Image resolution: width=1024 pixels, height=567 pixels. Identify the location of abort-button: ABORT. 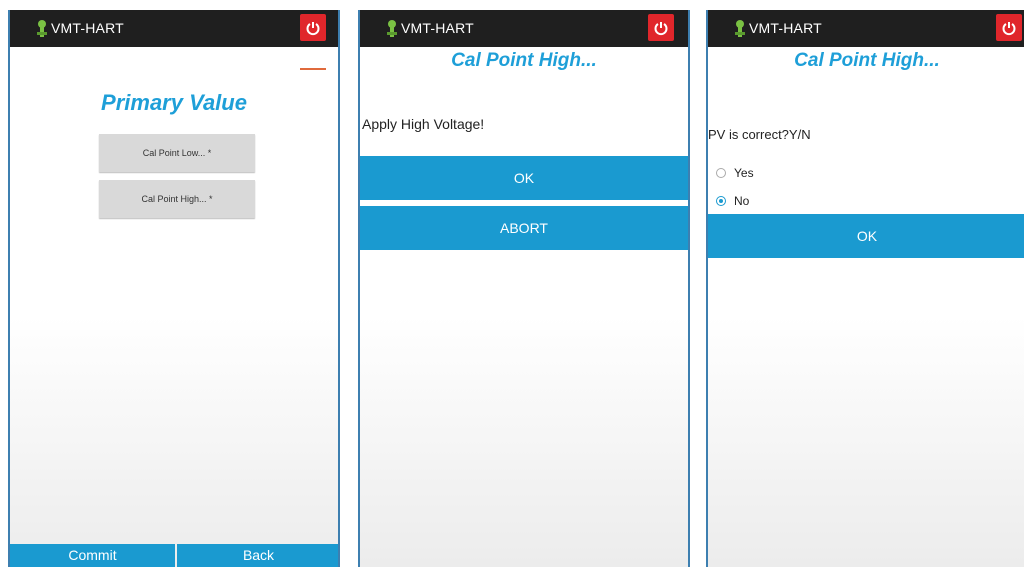
(524, 228).